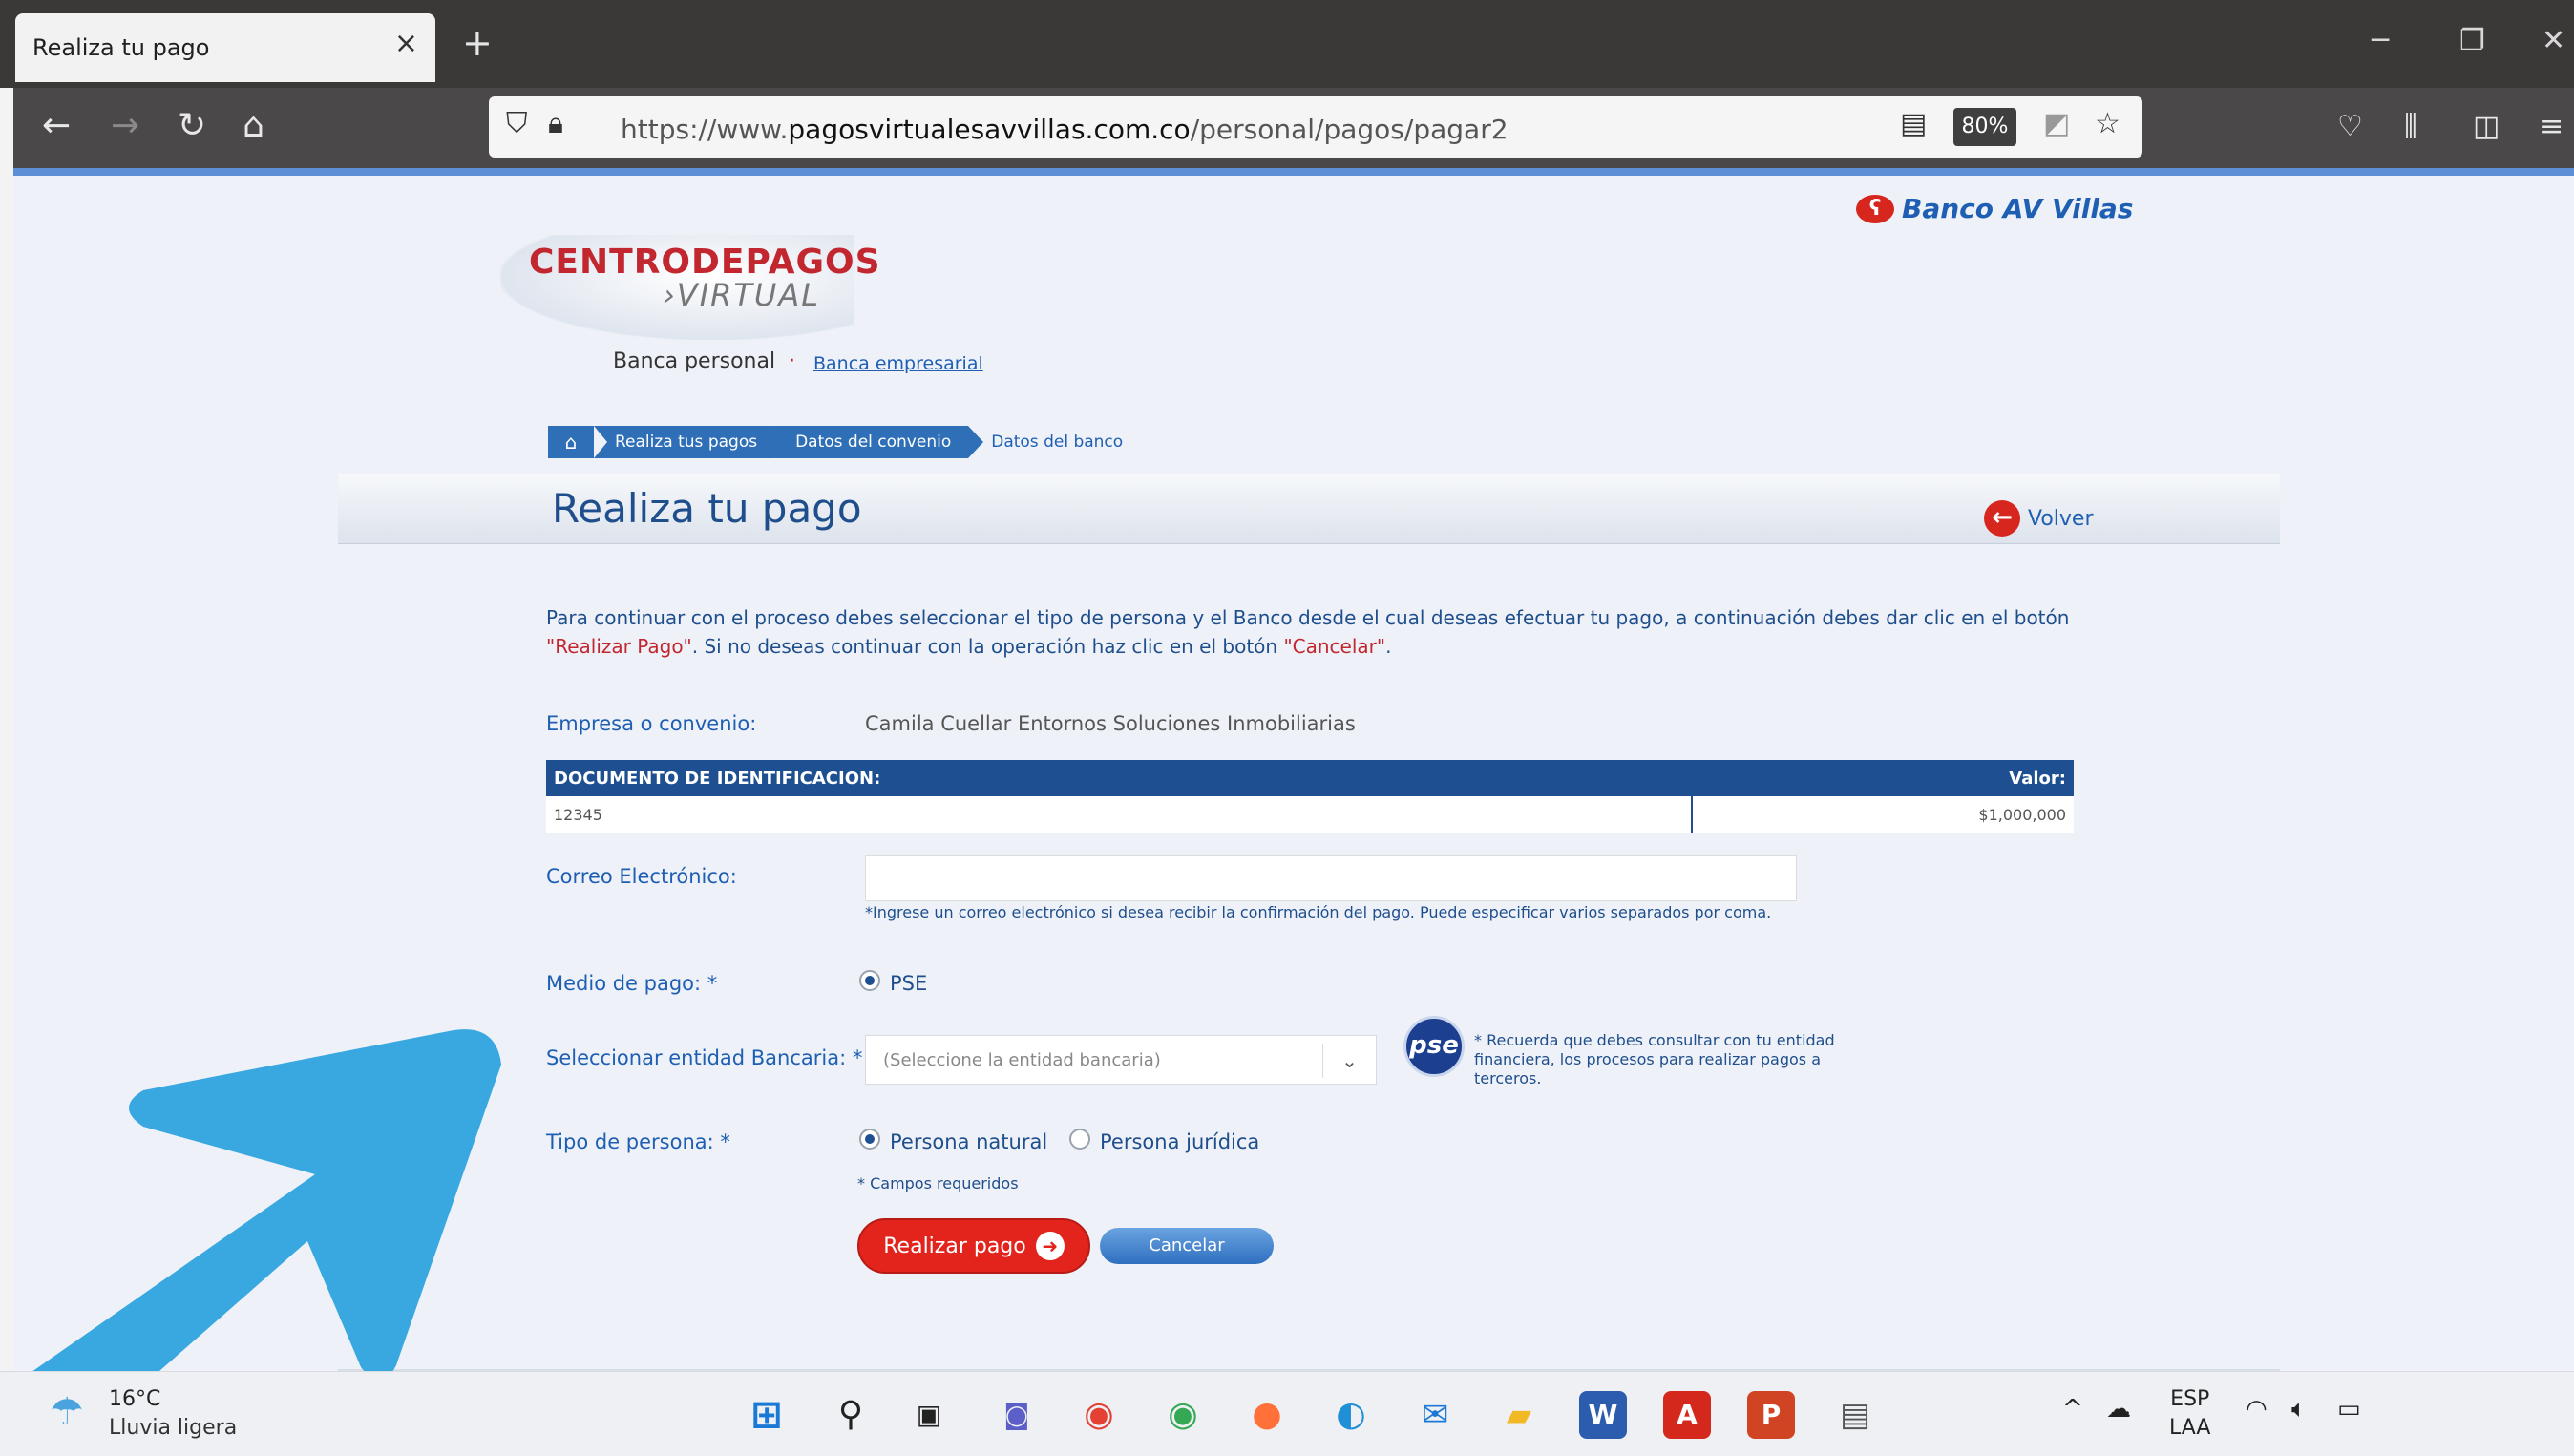 The height and width of the screenshot is (1456, 2574). Describe the element at coordinates (929, 1415) in the screenshot. I see `task-view-icon: ▣` at that location.